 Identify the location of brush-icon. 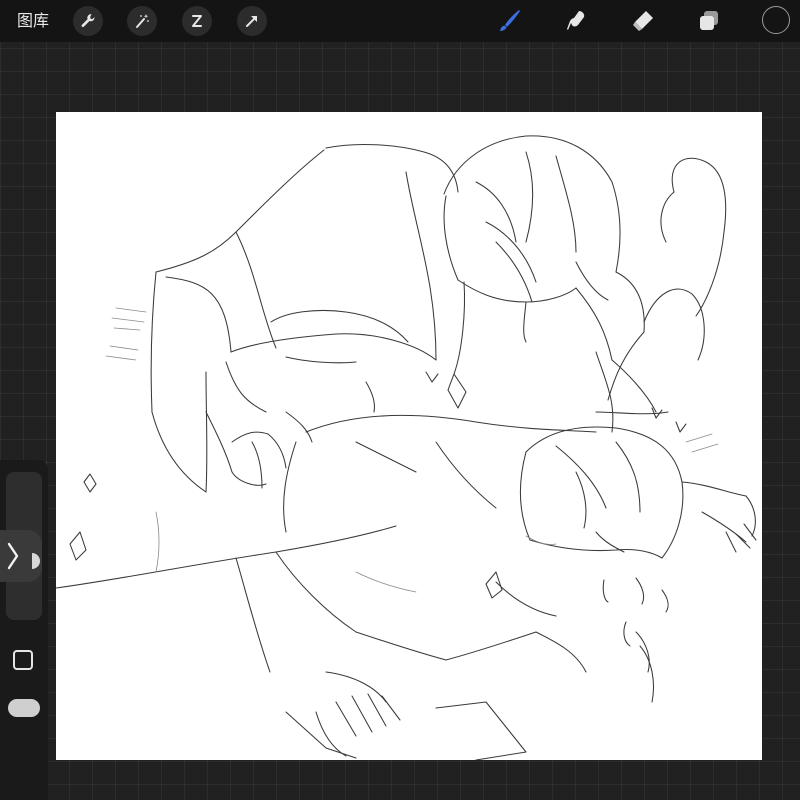
(510, 20).